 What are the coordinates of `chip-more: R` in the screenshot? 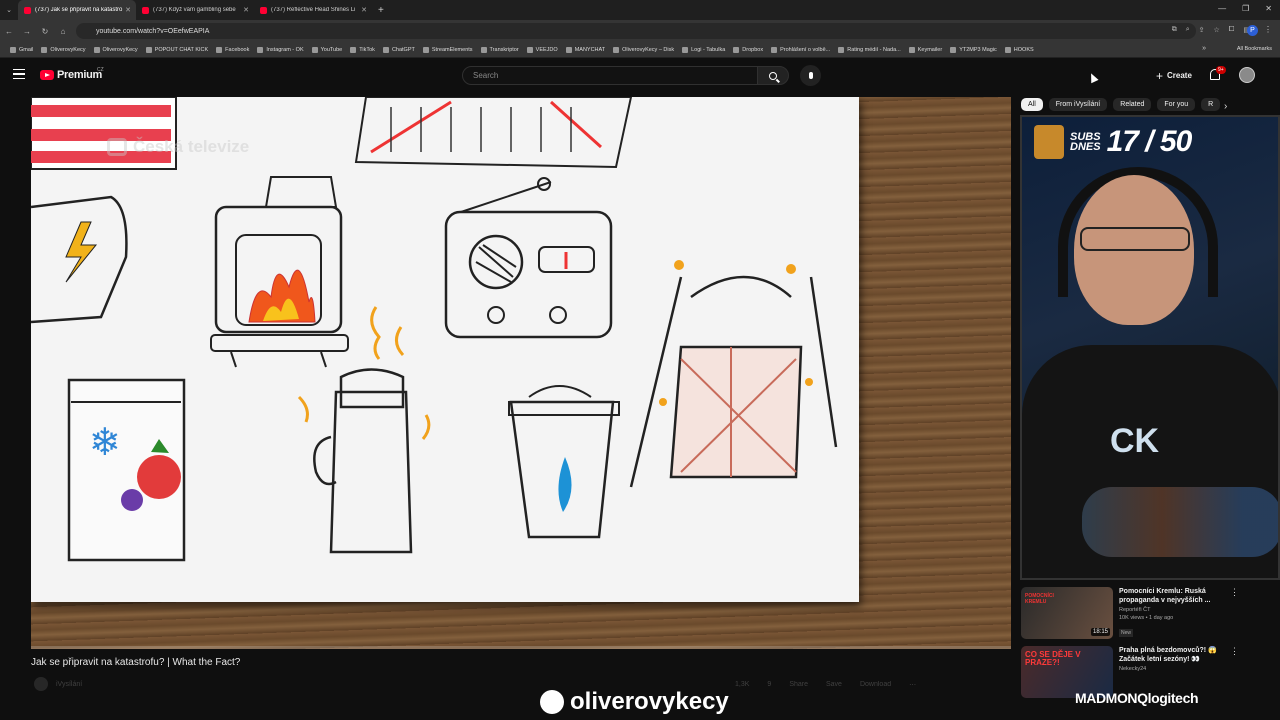 It's located at (1211, 104).